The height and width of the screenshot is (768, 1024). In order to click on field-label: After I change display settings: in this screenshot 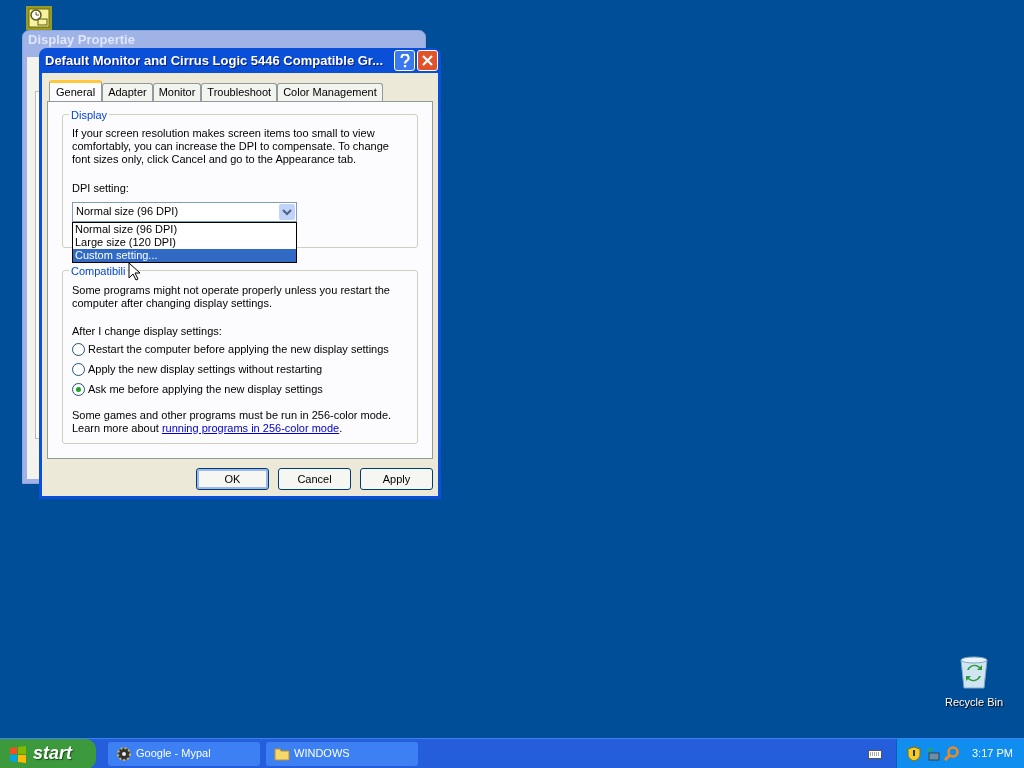, I will do `click(147, 331)`.